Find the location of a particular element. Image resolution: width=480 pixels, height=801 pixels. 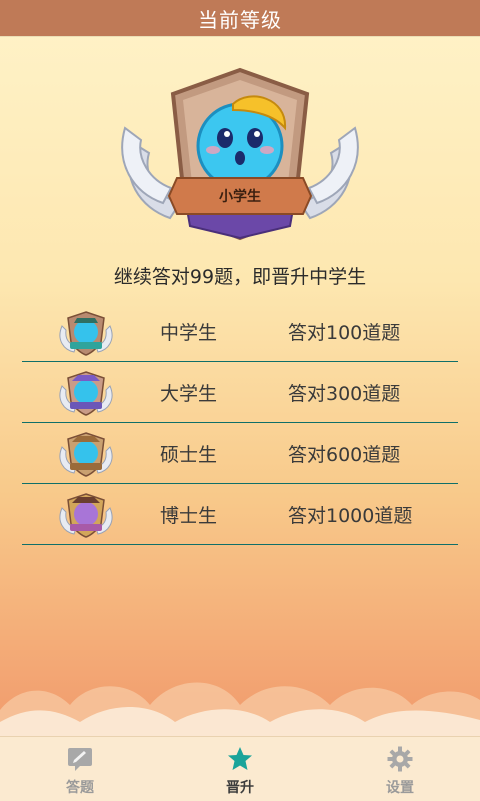

level-requirement: 答对600道题 is located at coordinates (344, 454).